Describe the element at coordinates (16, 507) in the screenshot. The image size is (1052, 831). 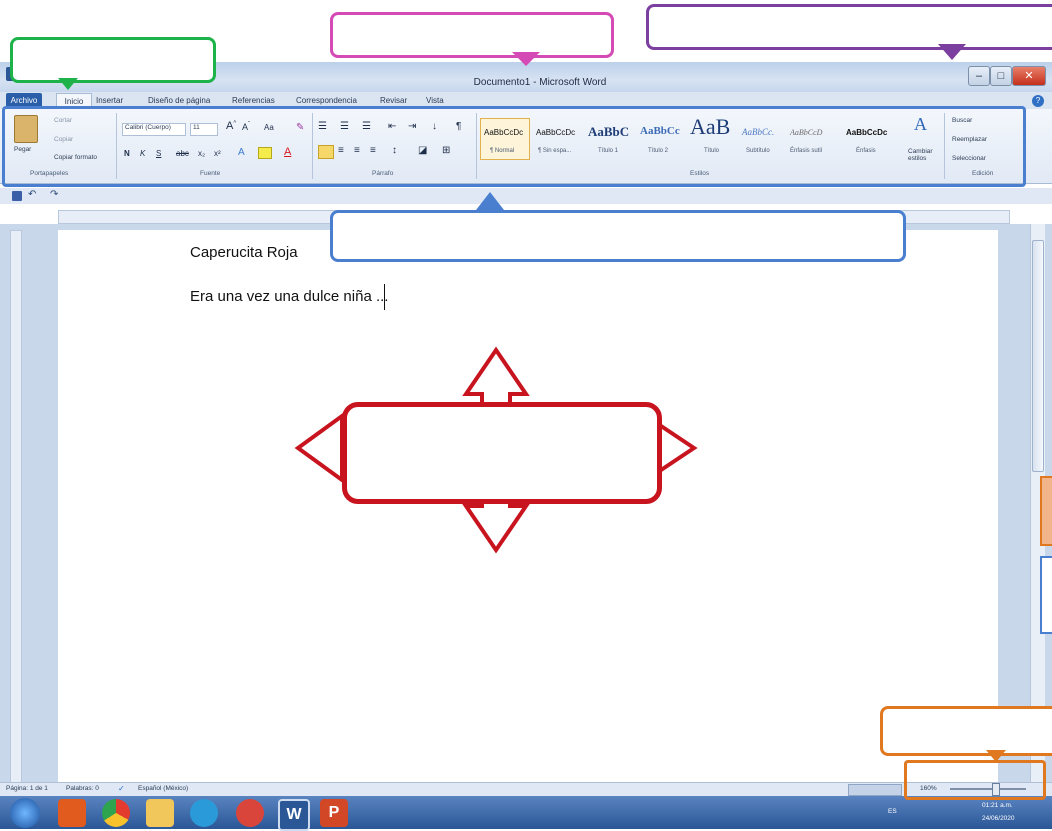
I see `vertical-ruler` at that location.